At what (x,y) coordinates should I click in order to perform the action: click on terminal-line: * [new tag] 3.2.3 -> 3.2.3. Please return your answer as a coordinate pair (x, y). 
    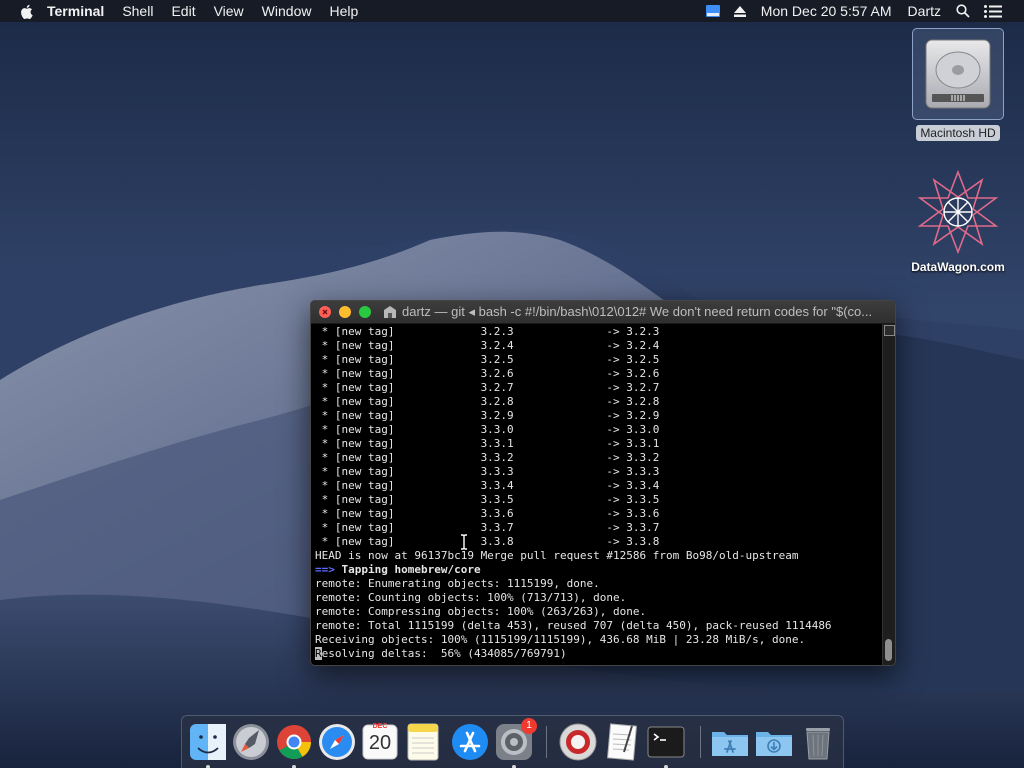
    Looking at the image, I should click on (487, 331).